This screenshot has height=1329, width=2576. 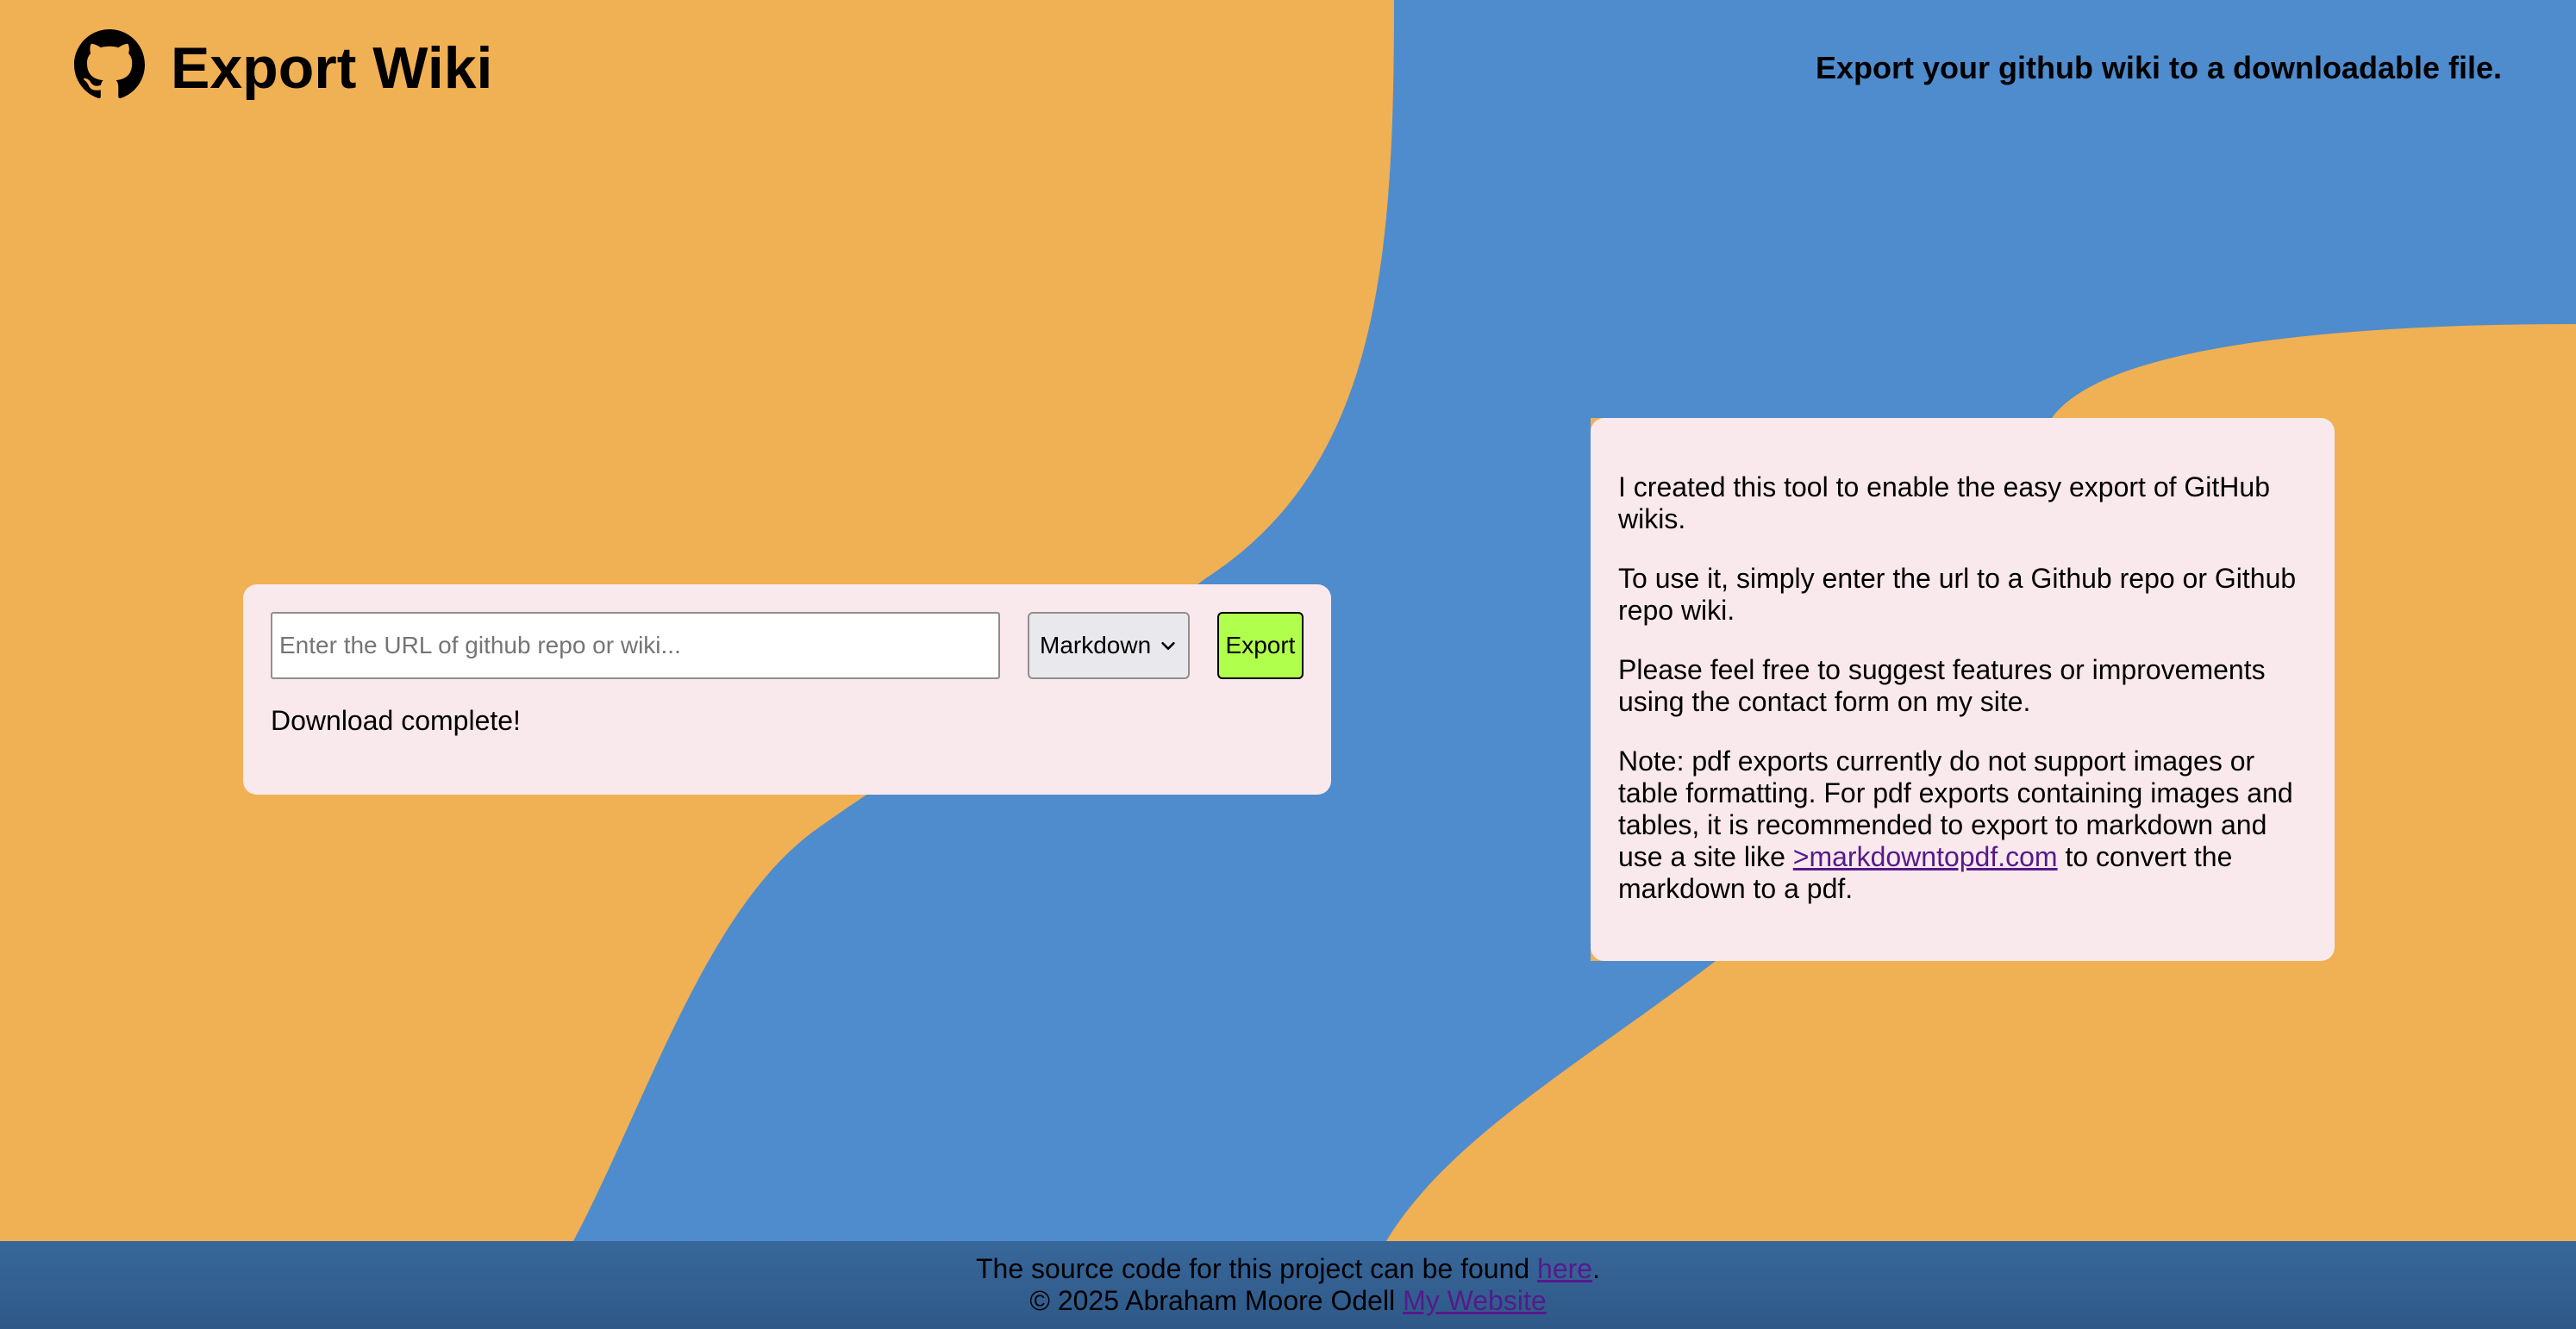 I want to click on my-website-link: My Website, so click(x=1475, y=1301).